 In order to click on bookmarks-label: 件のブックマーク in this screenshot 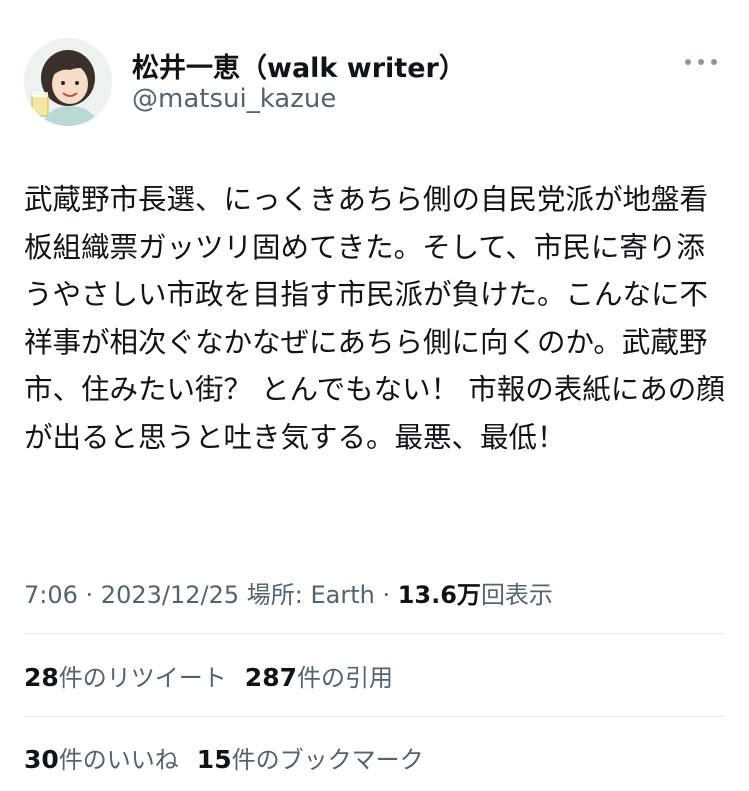, I will do `click(327, 760)`.